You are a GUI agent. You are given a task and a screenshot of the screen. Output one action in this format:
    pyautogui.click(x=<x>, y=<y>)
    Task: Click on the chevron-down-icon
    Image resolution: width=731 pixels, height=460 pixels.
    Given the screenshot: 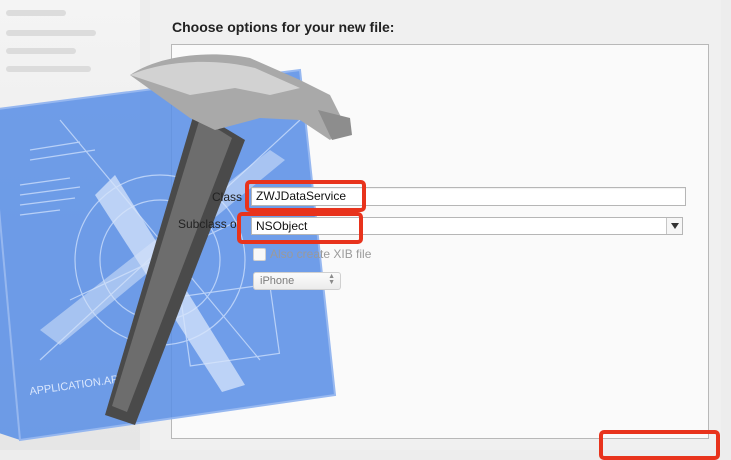 What is the action you would take?
    pyautogui.click(x=674, y=226)
    